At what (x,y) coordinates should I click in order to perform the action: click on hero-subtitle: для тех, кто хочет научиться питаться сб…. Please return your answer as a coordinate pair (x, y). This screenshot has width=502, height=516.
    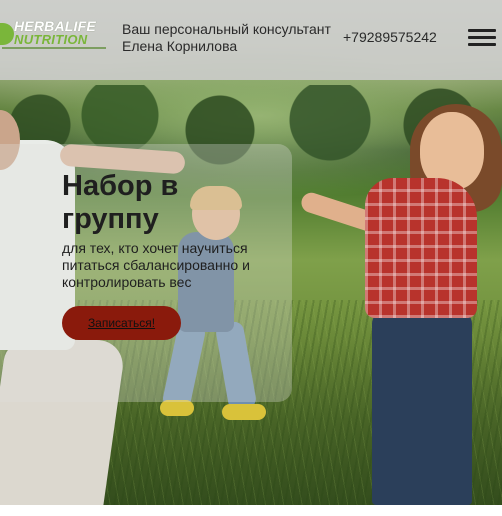
    Looking at the image, I should click on (156, 265).